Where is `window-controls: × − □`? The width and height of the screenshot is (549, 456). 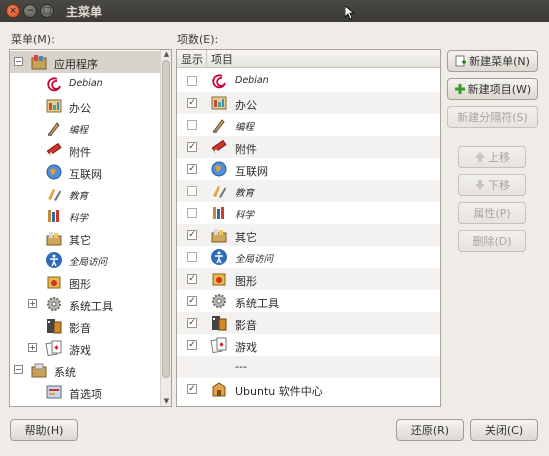 window-controls: × − □ is located at coordinates (30, 11).